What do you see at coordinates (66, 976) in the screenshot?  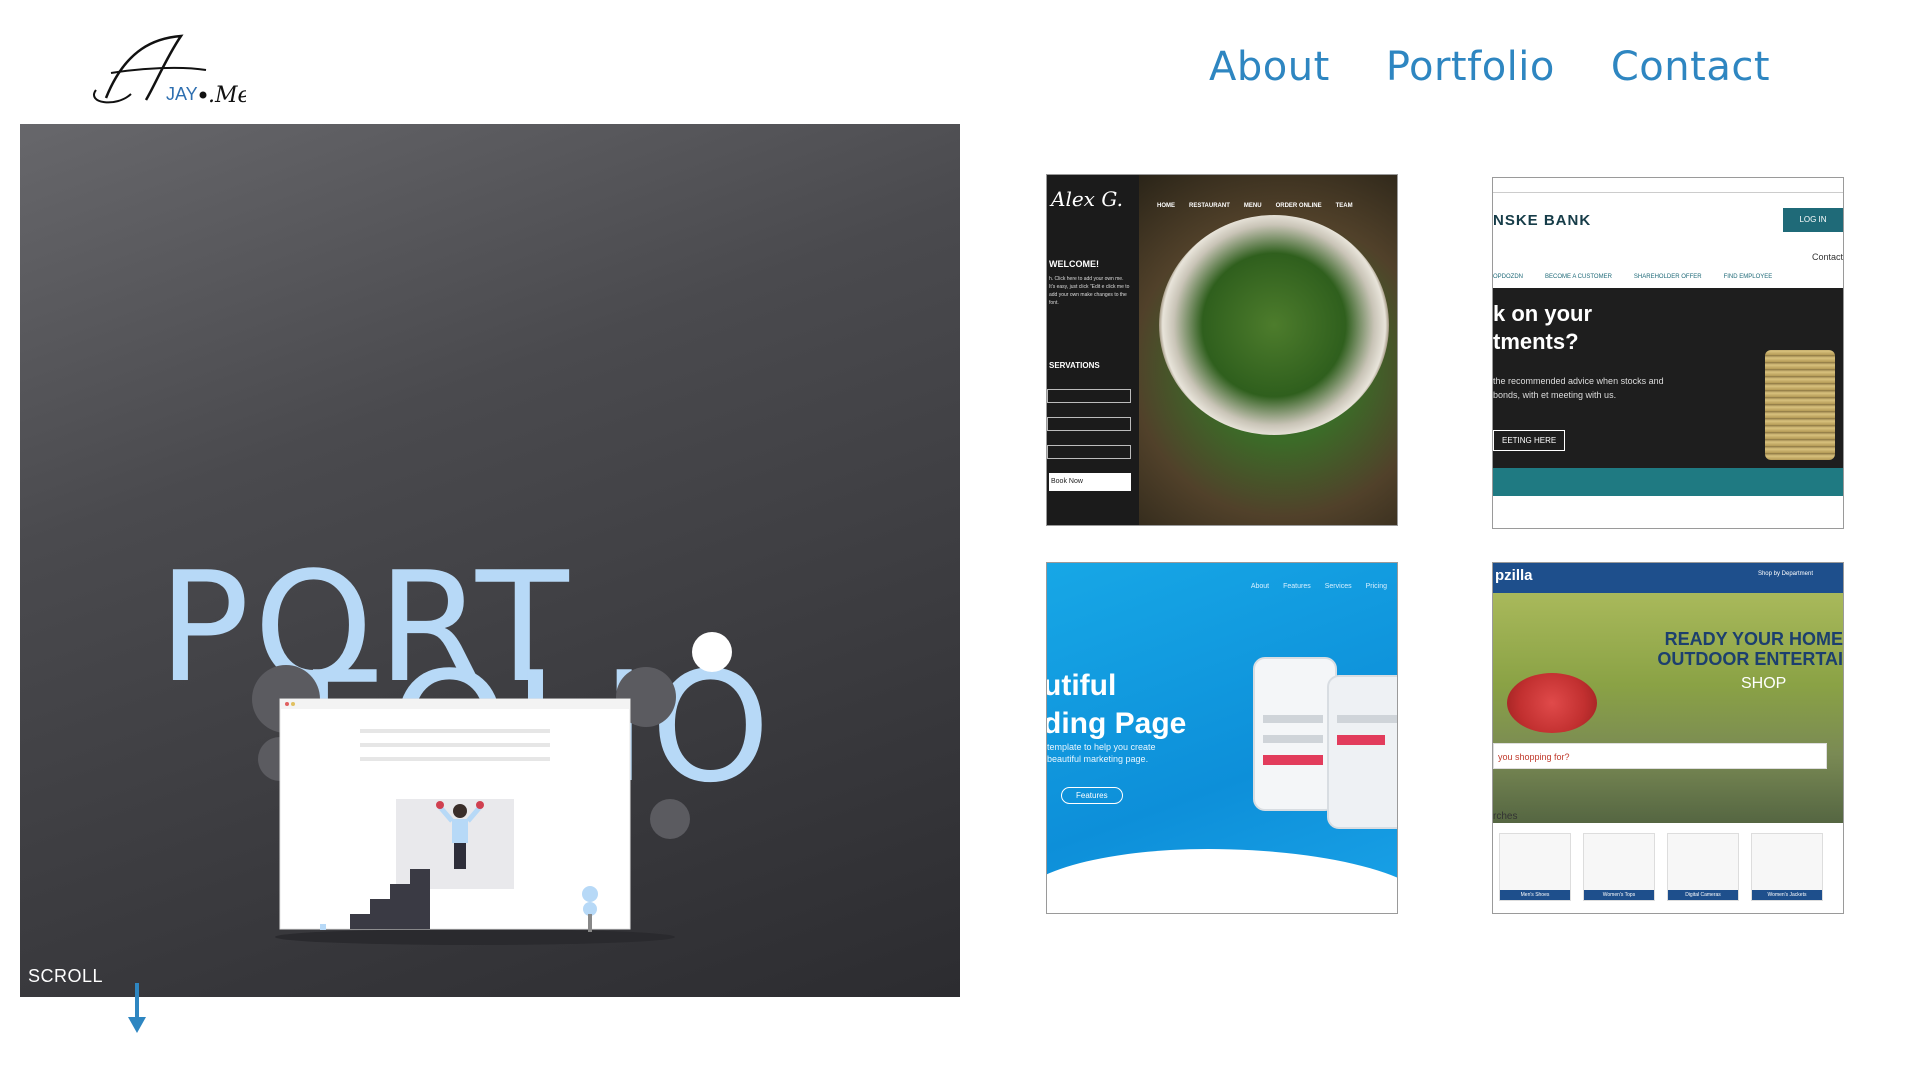 I see `scroll-label: SCROLL` at bounding box center [66, 976].